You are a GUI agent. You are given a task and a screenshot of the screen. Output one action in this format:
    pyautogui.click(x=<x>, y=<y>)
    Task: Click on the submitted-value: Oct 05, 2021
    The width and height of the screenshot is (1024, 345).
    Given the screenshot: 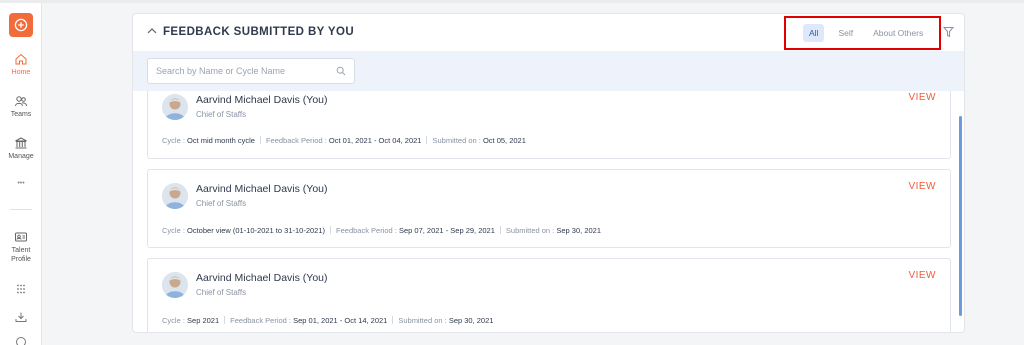 What is the action you would take?
    pyautogui.click(x=504, y=140)
    